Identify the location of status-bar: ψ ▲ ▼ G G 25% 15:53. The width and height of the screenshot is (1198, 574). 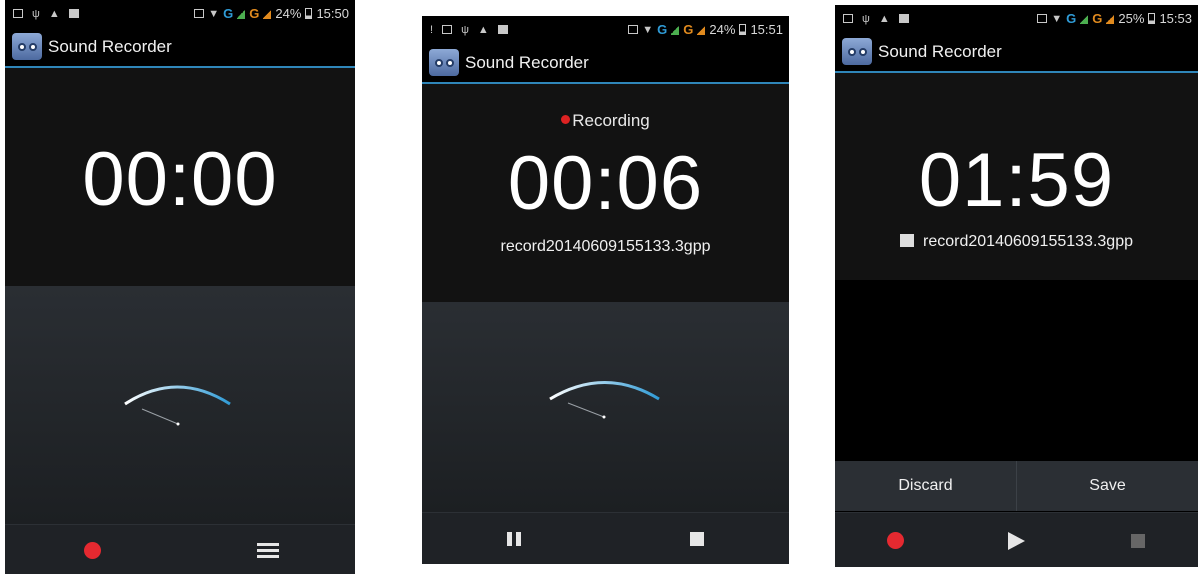
(1016, 18).